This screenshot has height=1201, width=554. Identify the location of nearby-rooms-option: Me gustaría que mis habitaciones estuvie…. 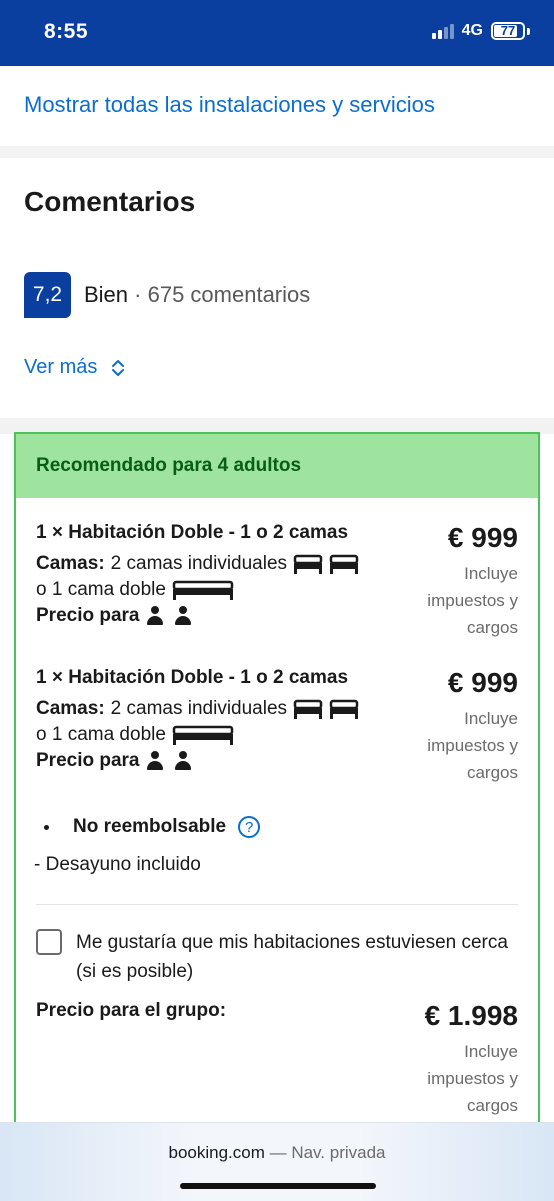
(276, 957).